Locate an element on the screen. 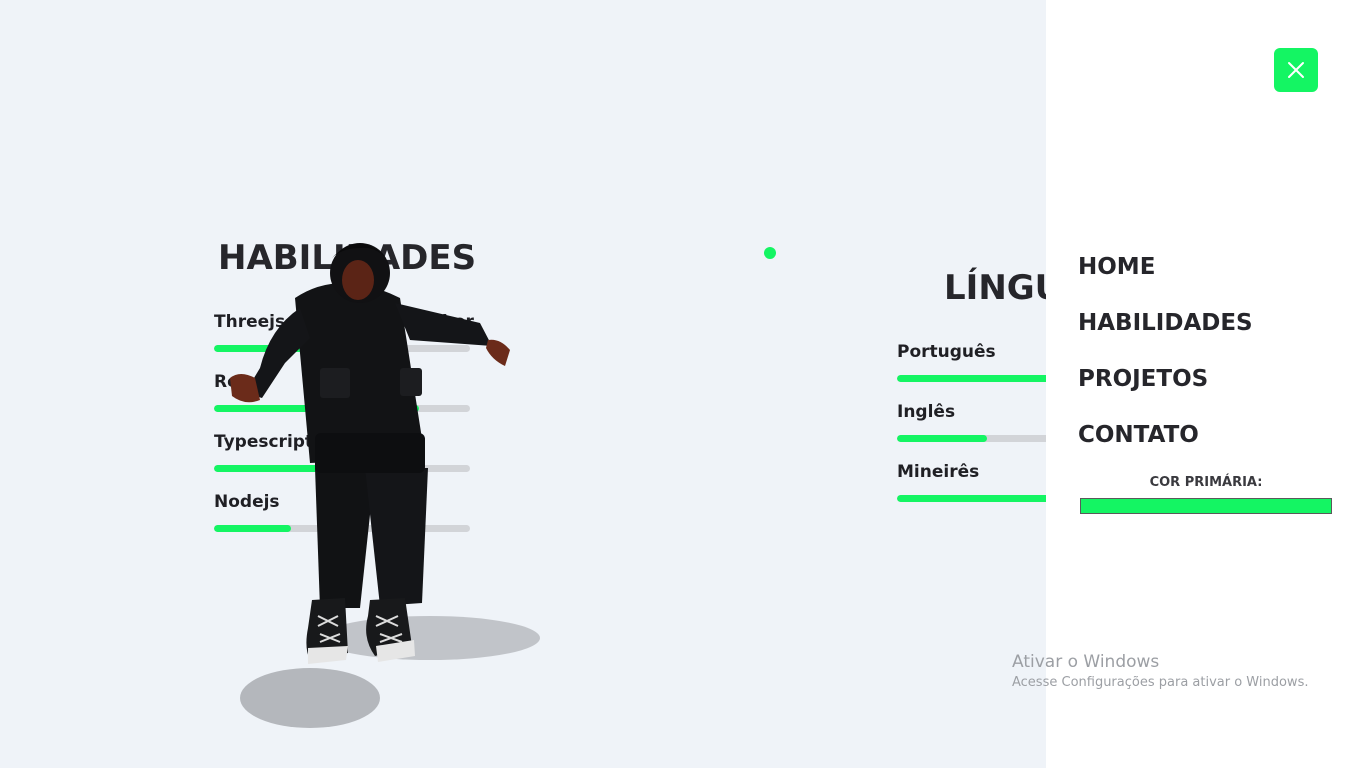  close-menu-button is located at coordinates (1296, 70).